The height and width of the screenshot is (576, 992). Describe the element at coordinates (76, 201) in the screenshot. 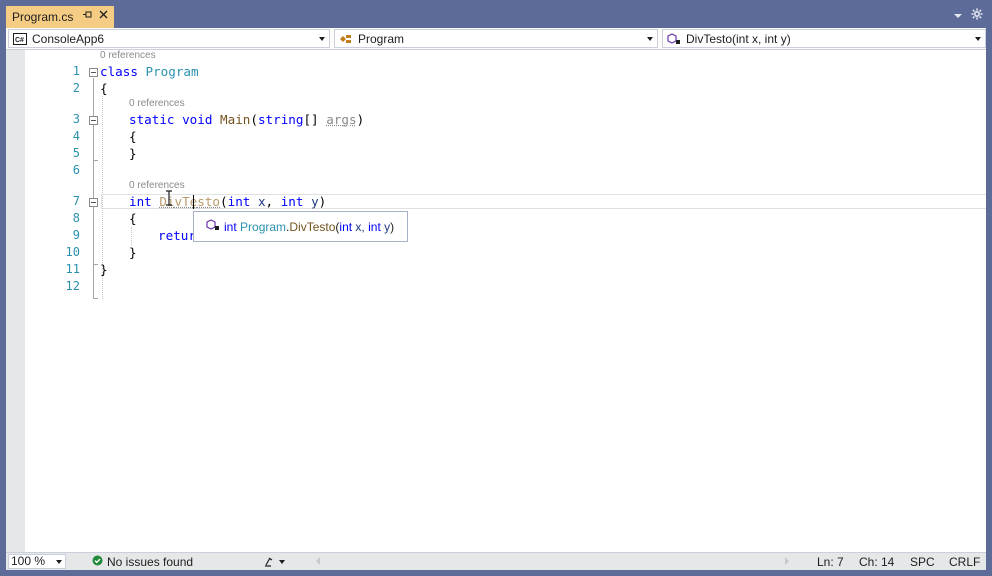

I see `line-number: 7` at that location.